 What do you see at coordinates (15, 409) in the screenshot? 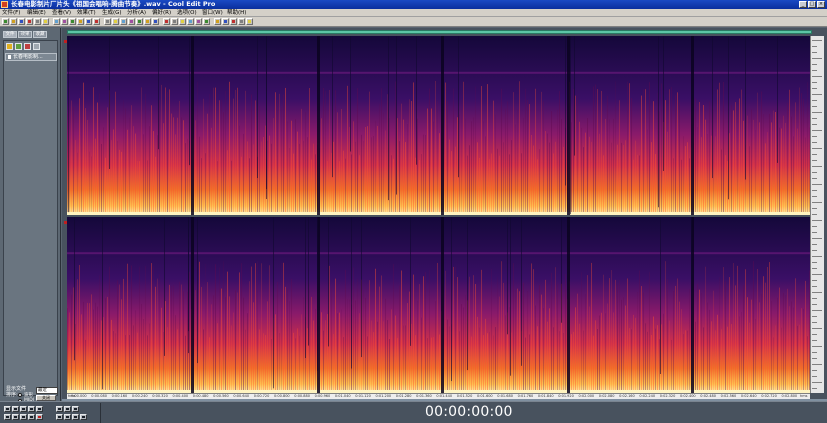
I see `play-button` at bounding box center [15, 409].